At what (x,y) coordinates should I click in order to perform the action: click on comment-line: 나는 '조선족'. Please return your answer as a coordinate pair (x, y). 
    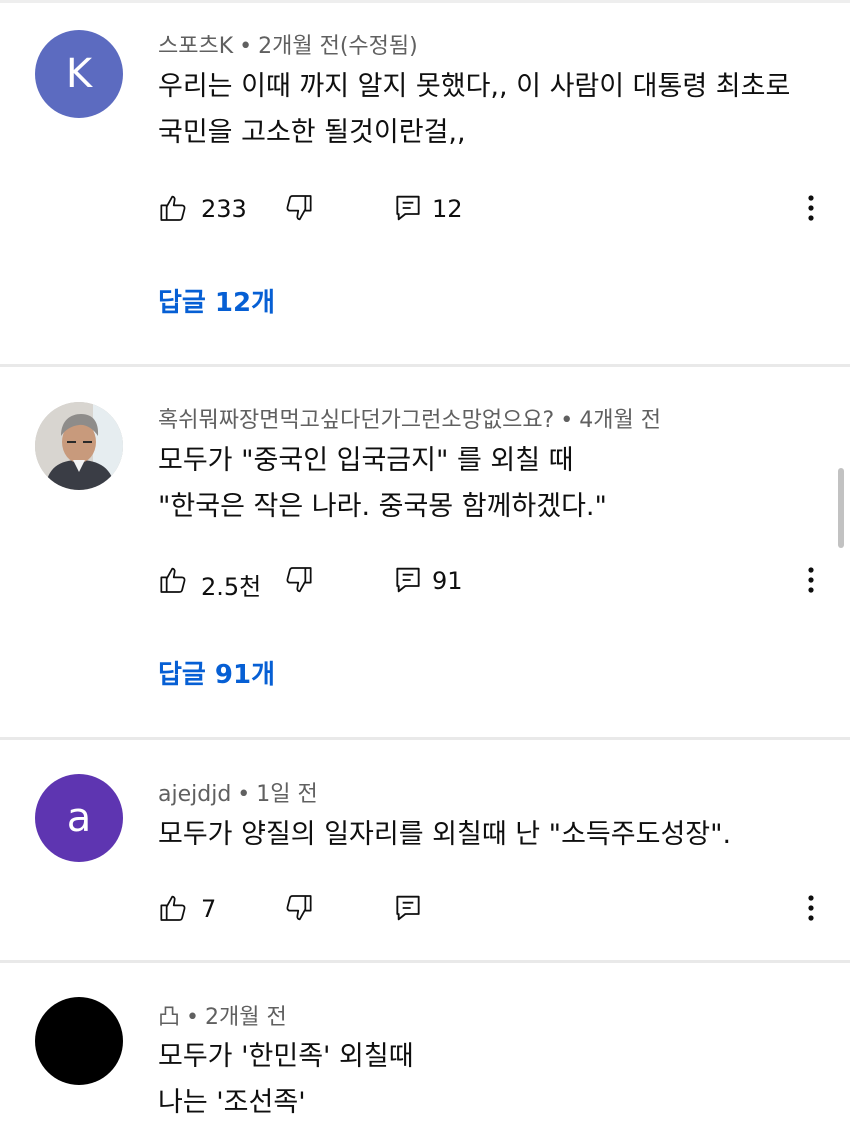
    Looking at the image, I should click on (232, 1102).